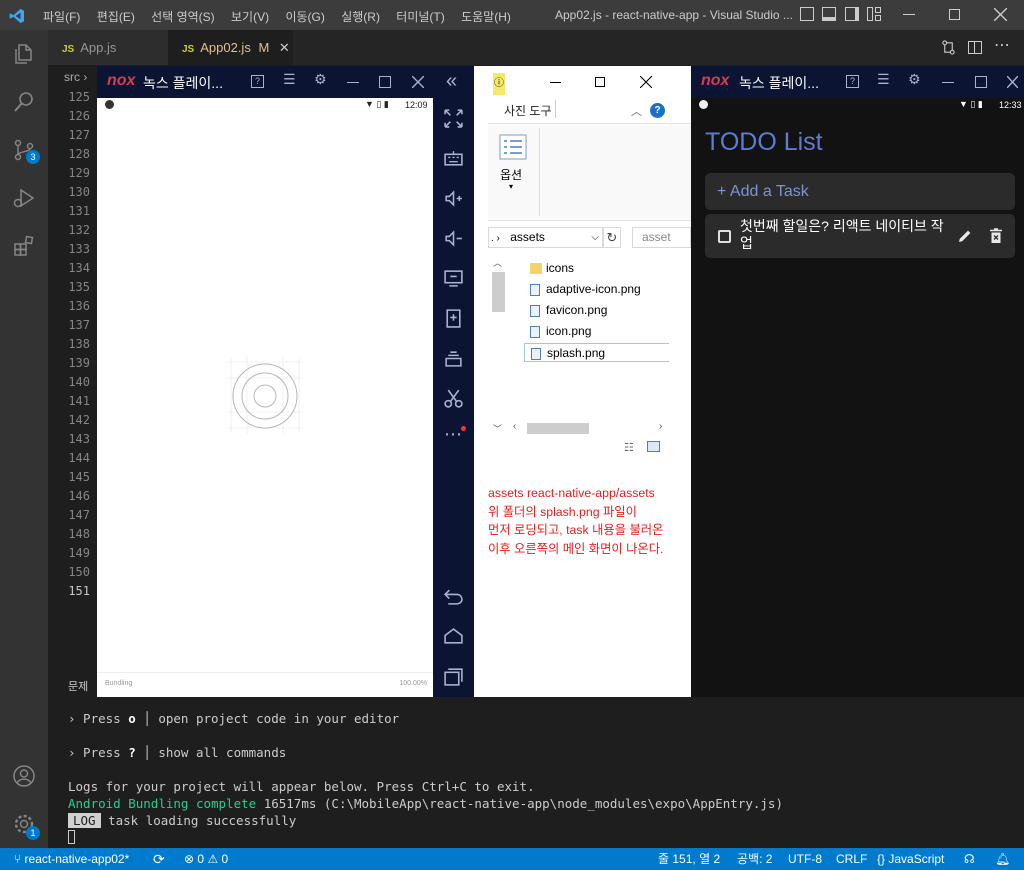  I want to click on split-editor-icon, so click(975, 47).